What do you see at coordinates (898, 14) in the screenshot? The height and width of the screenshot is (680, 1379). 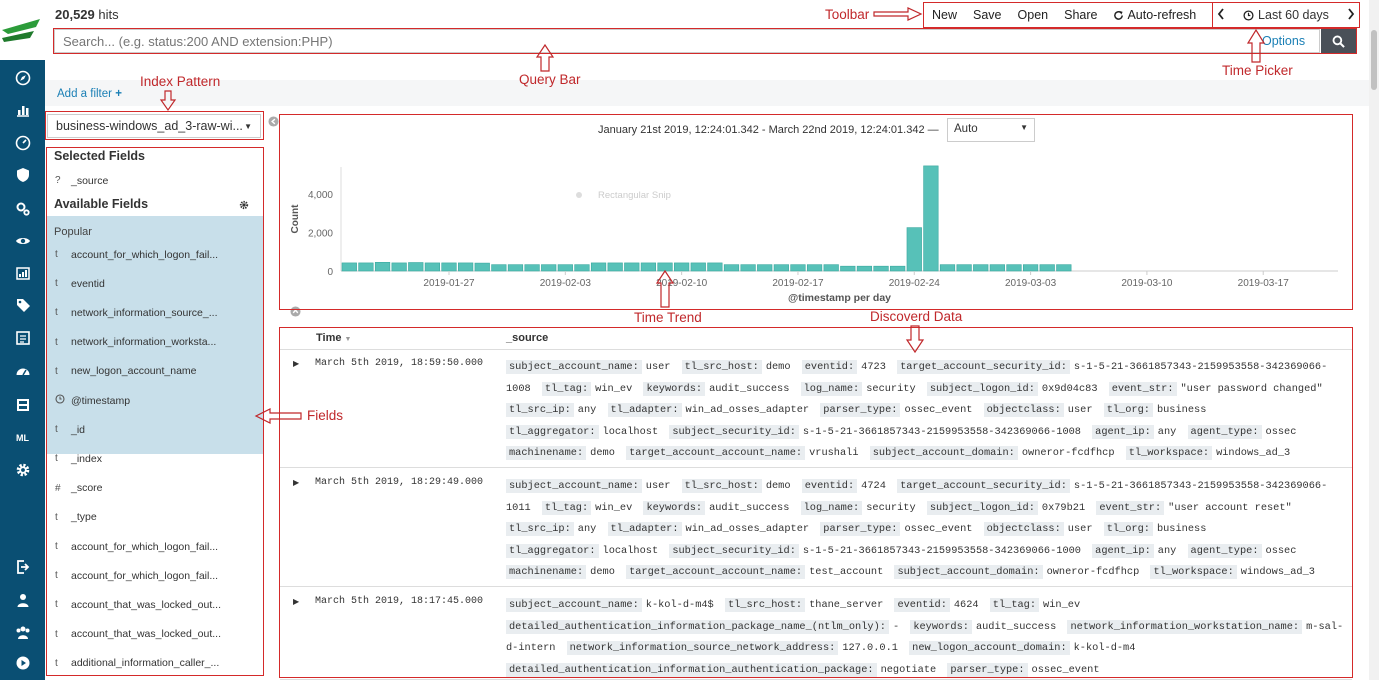 I see `toolbar-arrow` at bounding box center [898, 14].